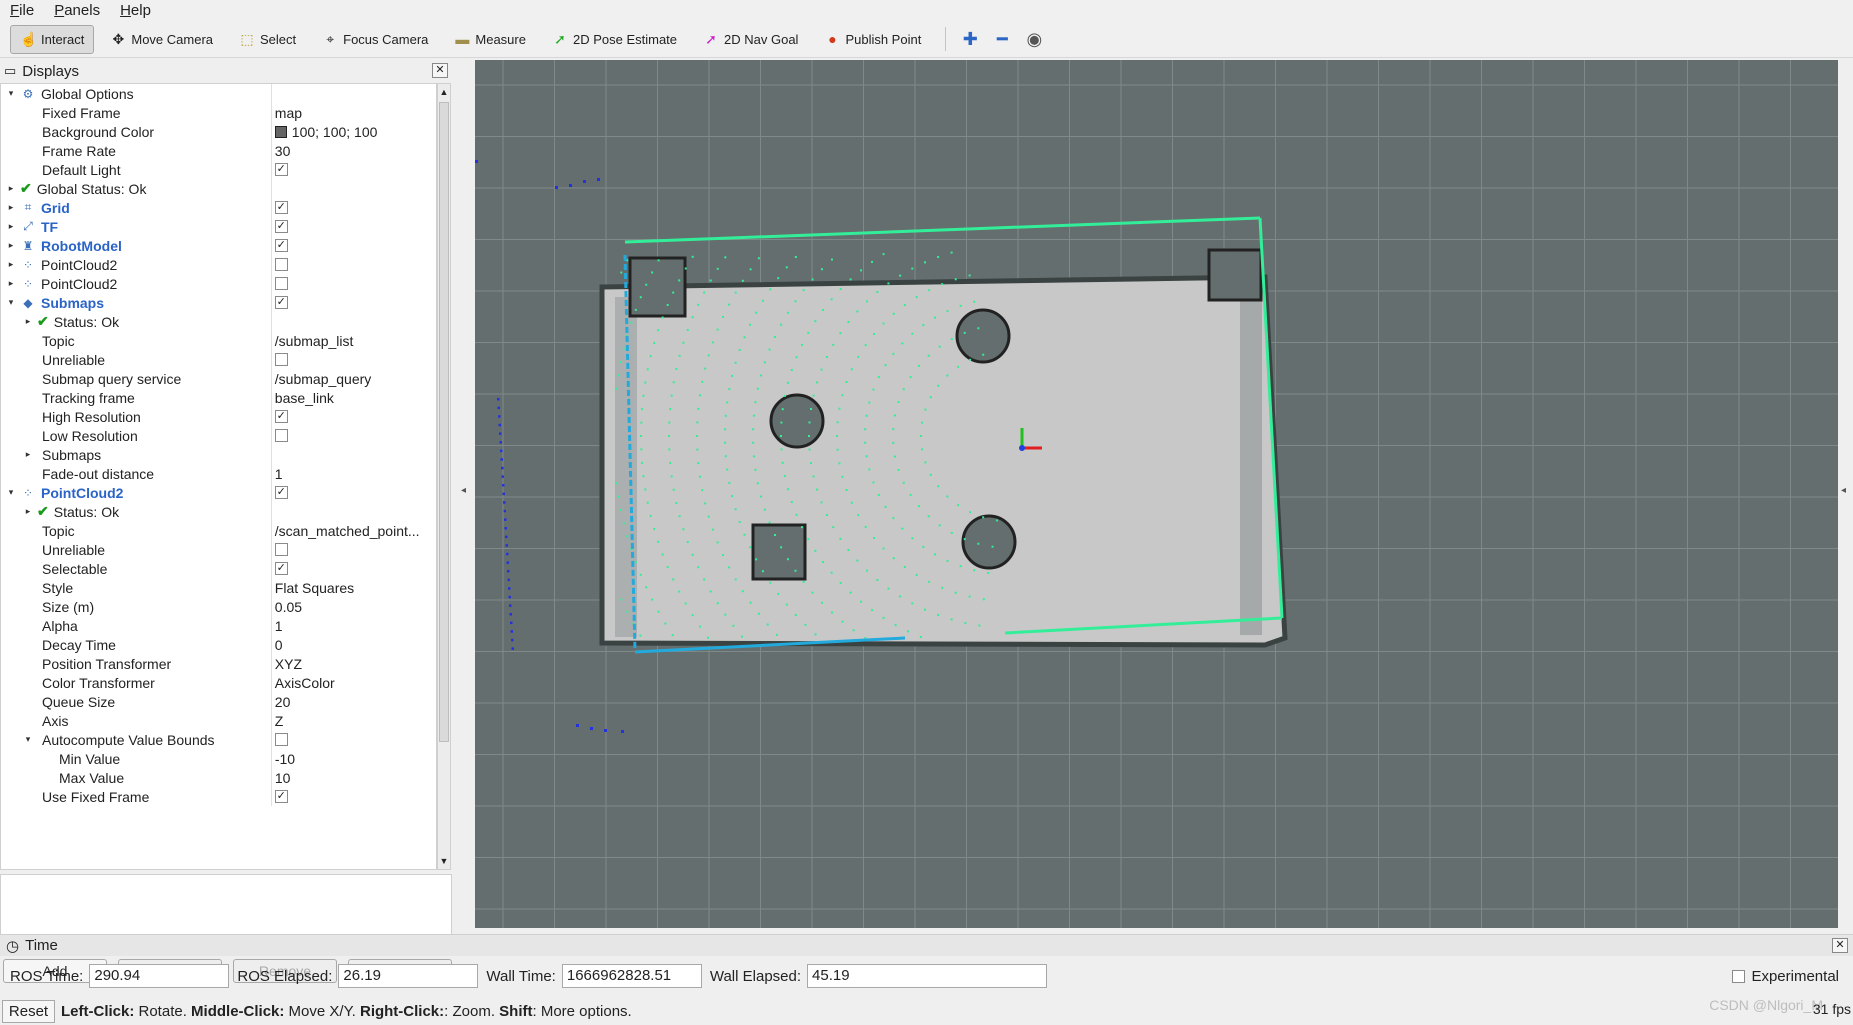  I want to click on add-tool-button: ✚, so click(970, 39).